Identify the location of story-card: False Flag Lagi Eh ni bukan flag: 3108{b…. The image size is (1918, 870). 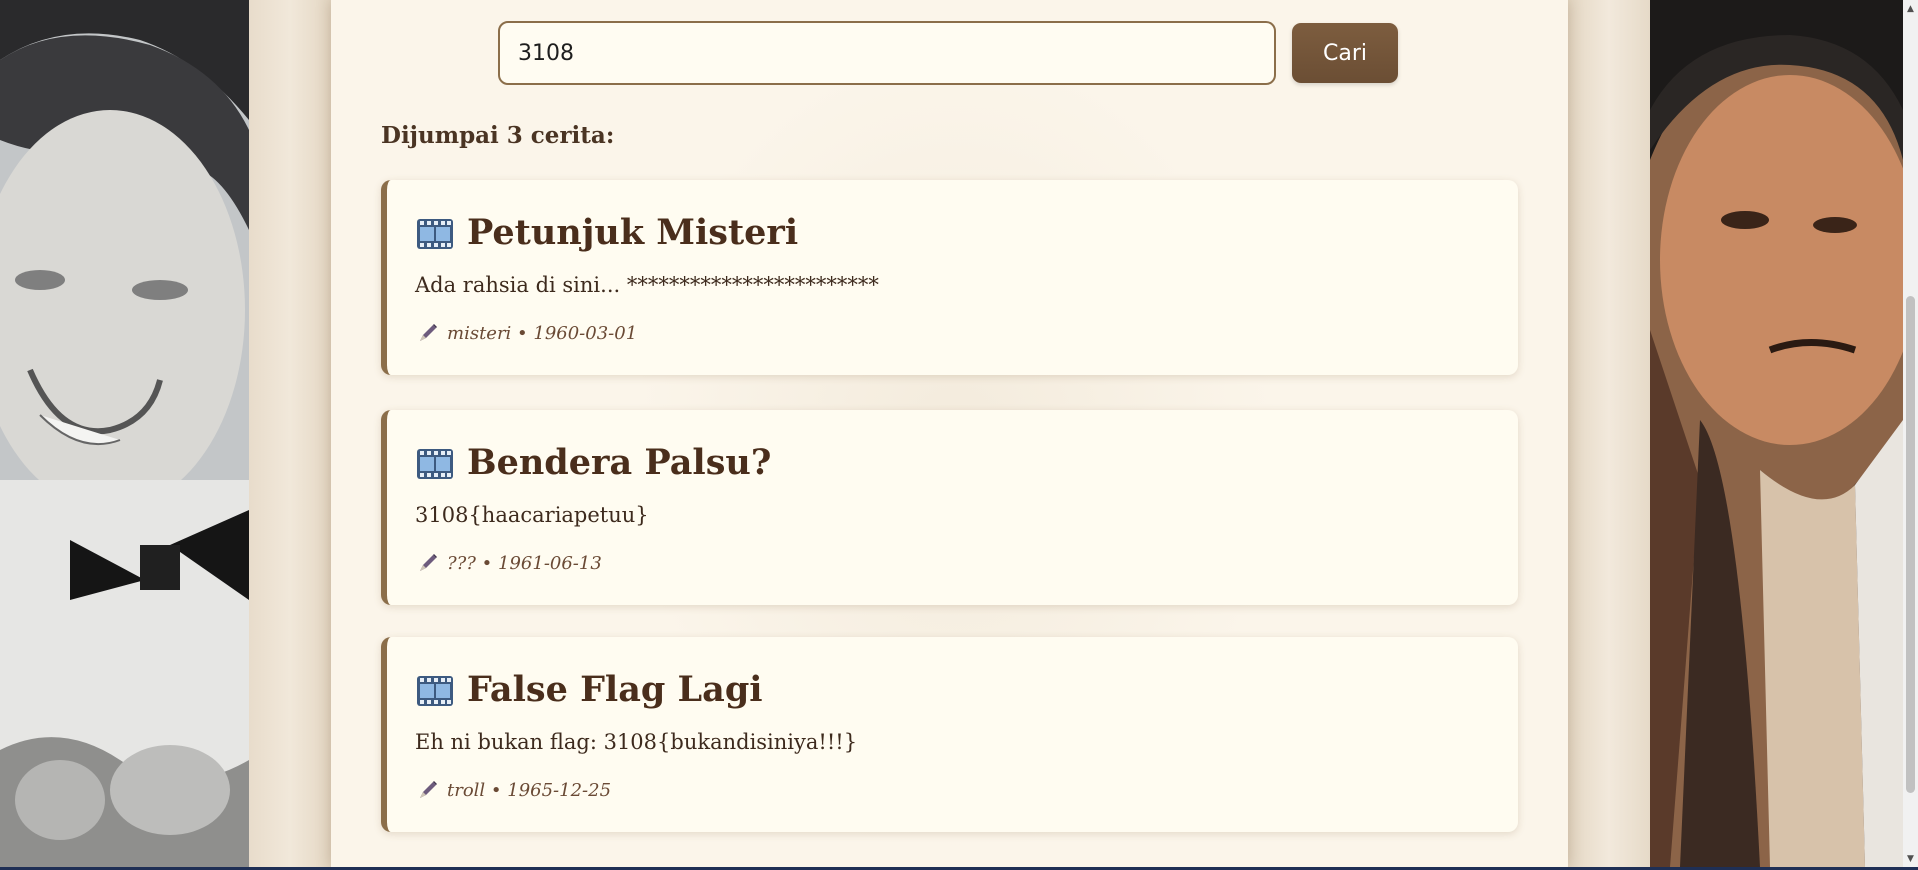
(949, 734).